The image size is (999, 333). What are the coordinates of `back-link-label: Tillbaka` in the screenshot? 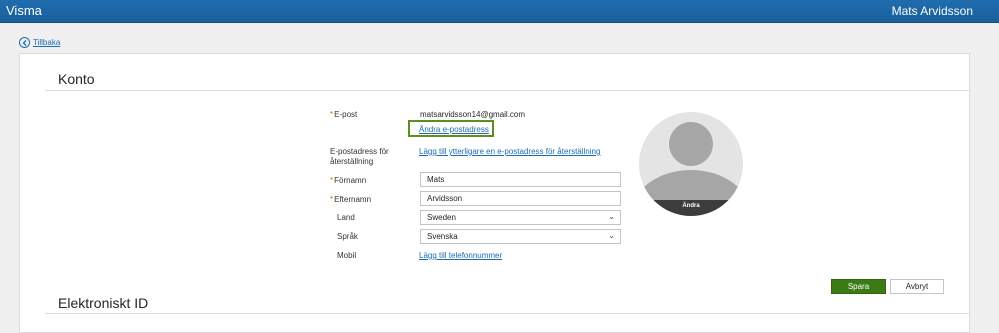 It's located at (47, 42).